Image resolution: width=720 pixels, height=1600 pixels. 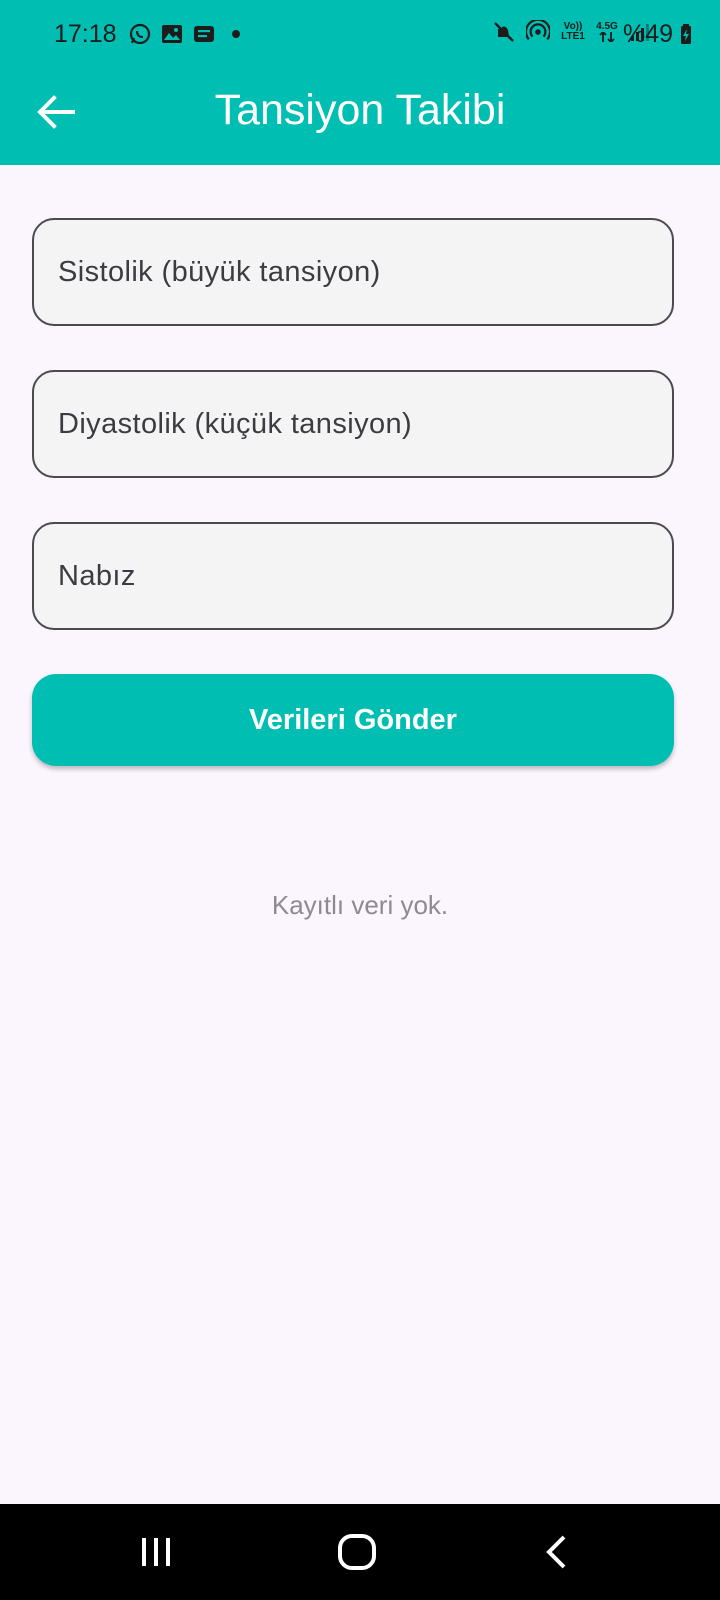 What do you see at coordinates (172, 34) in the screenshot?
I see `gallery-icon` at bounding box center [172, 34].